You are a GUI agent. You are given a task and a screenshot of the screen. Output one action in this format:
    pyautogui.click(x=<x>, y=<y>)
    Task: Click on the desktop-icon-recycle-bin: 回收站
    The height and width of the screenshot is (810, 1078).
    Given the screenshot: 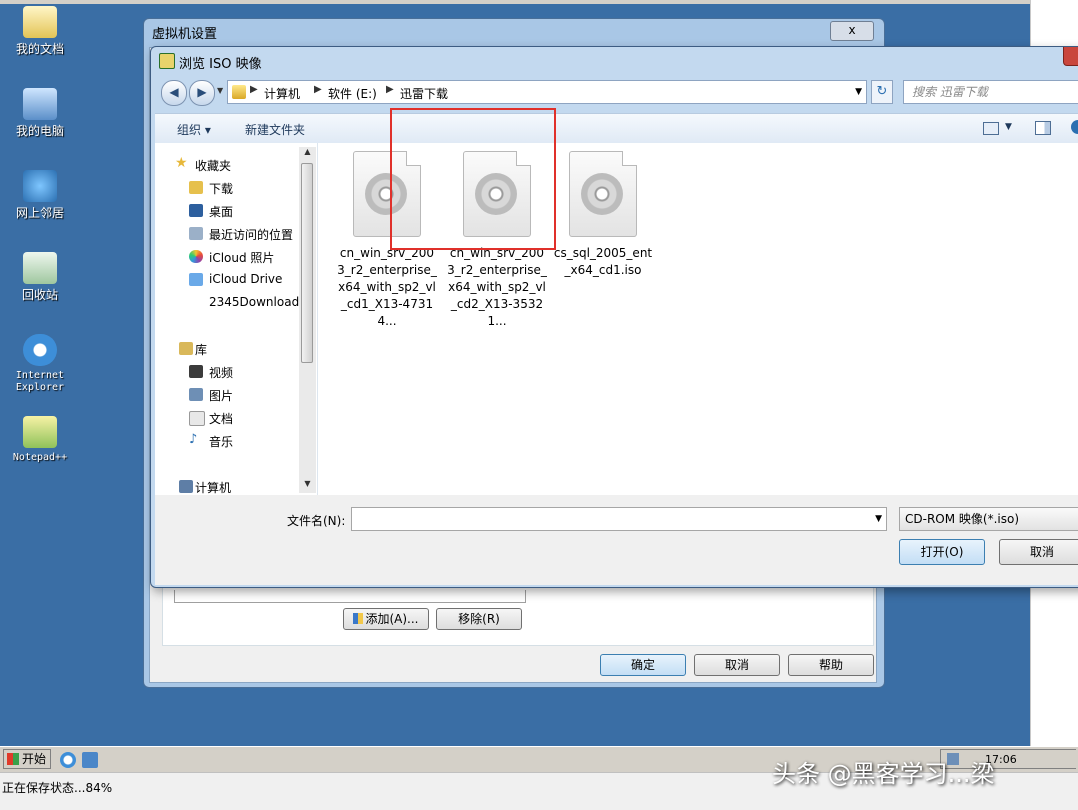 What is the action you would take?
    pyautogui.click(x=40, y=277)
    